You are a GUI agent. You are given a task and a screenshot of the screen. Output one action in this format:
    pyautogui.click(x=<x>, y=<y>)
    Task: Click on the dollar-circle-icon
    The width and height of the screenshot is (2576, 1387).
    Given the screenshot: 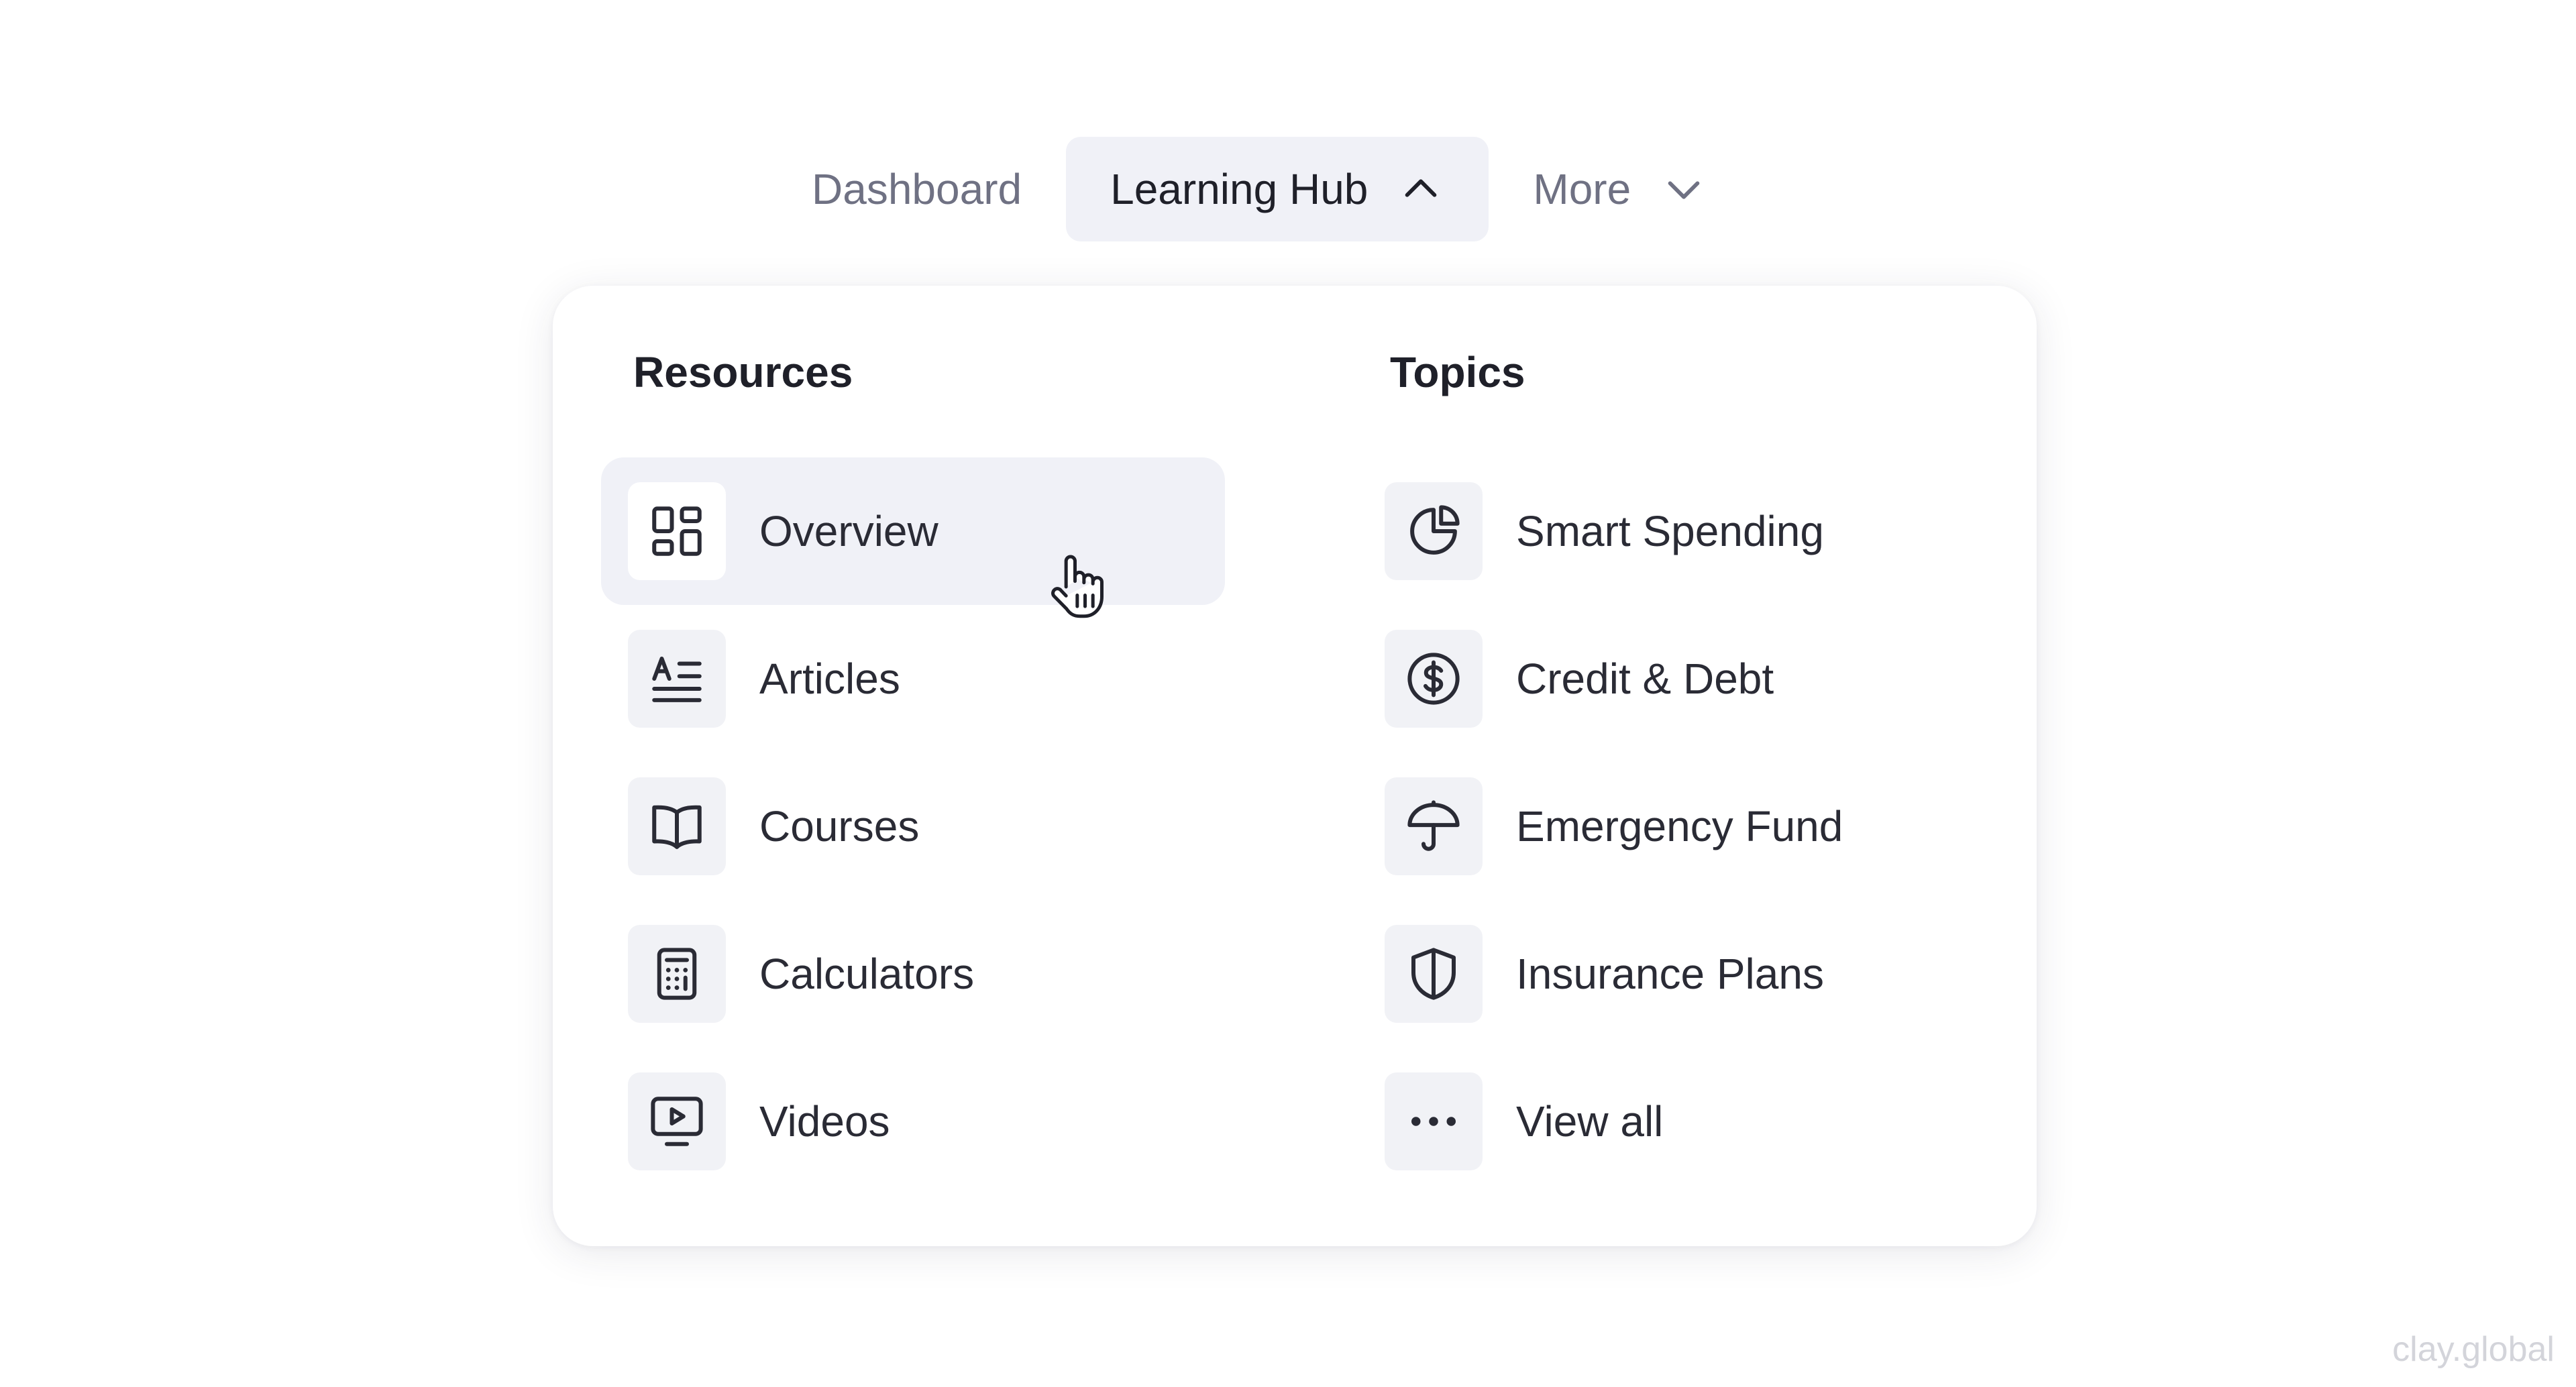 What is the action you would take?
    pyautogui.click(x=1434, y=679)
    